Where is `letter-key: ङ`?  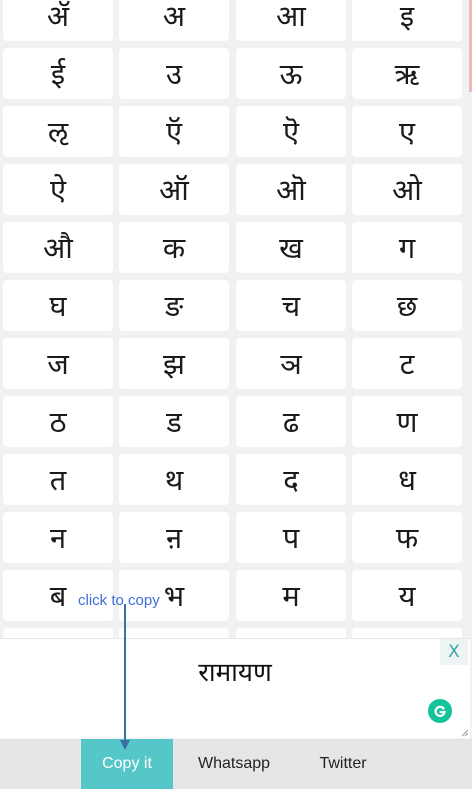 letter-key: ङ is located at coordinates (174, 305).